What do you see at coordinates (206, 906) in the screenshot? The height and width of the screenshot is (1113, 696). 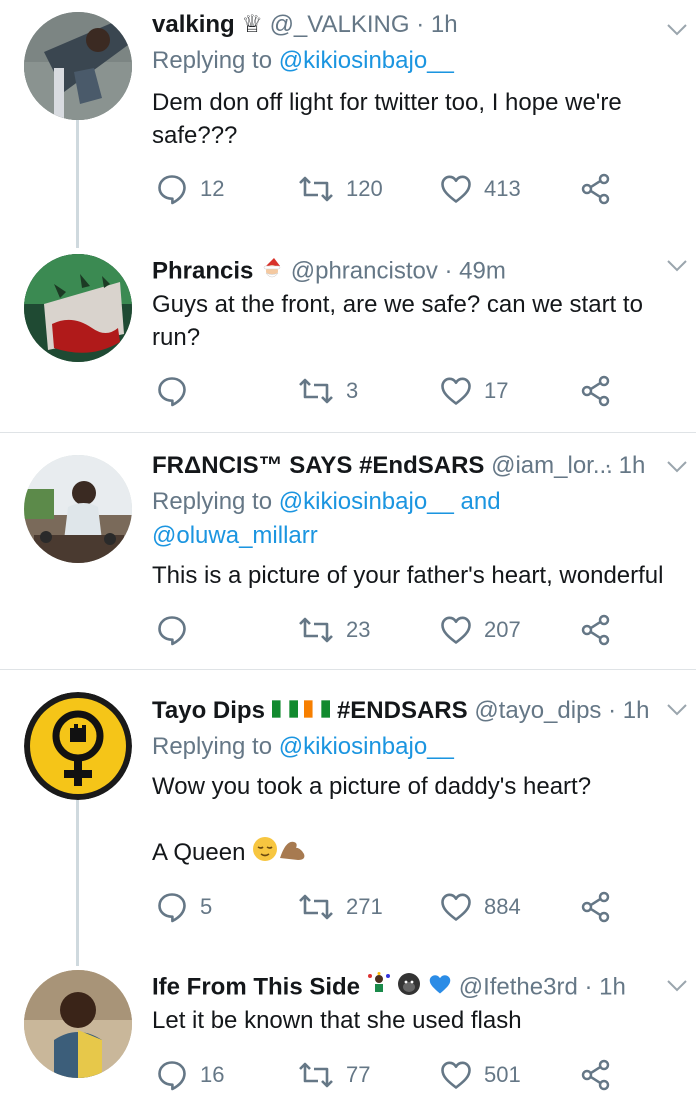 I see `reply-count: 5` at bounding box center [206, 906].